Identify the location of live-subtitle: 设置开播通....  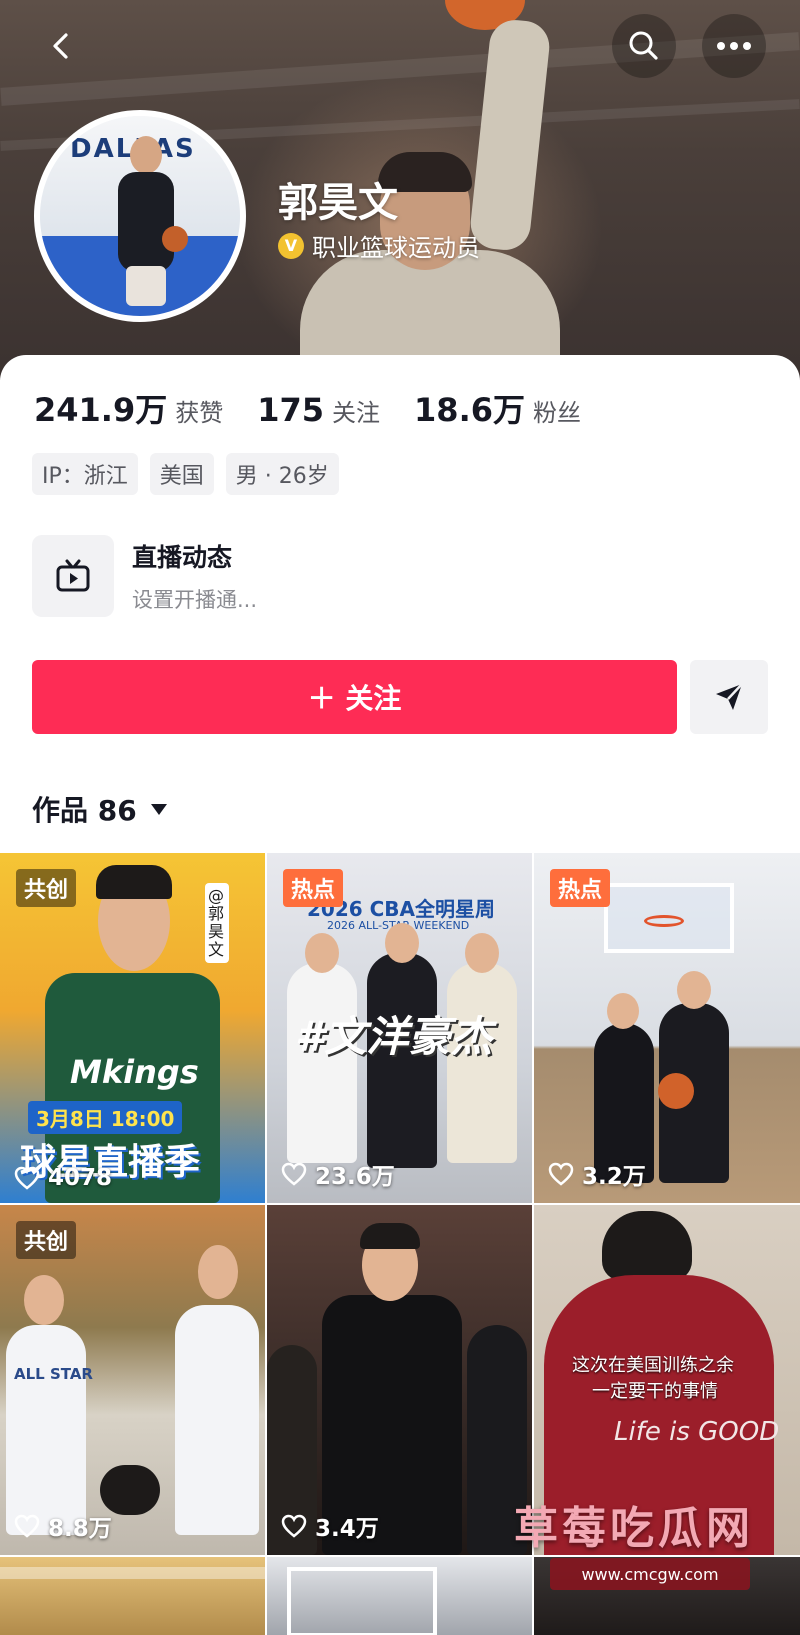
(195, 600).